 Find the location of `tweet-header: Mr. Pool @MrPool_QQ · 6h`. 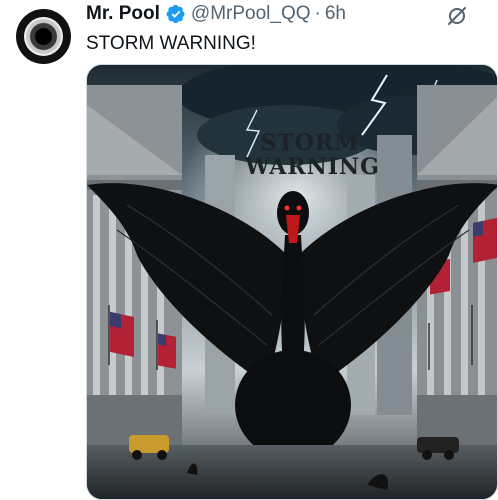

tweet-header: Mr. Pool @MrPool_QQ · 6h is located at coordinates (216, 14).